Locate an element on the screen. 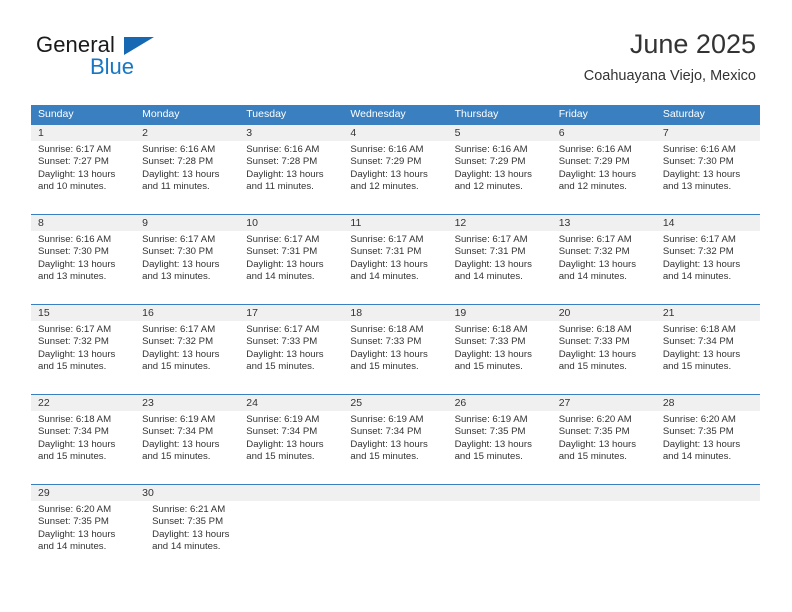 The height and width of the screenshot is (612, 792). day-number: 29 is located at coordinates (83, 493).